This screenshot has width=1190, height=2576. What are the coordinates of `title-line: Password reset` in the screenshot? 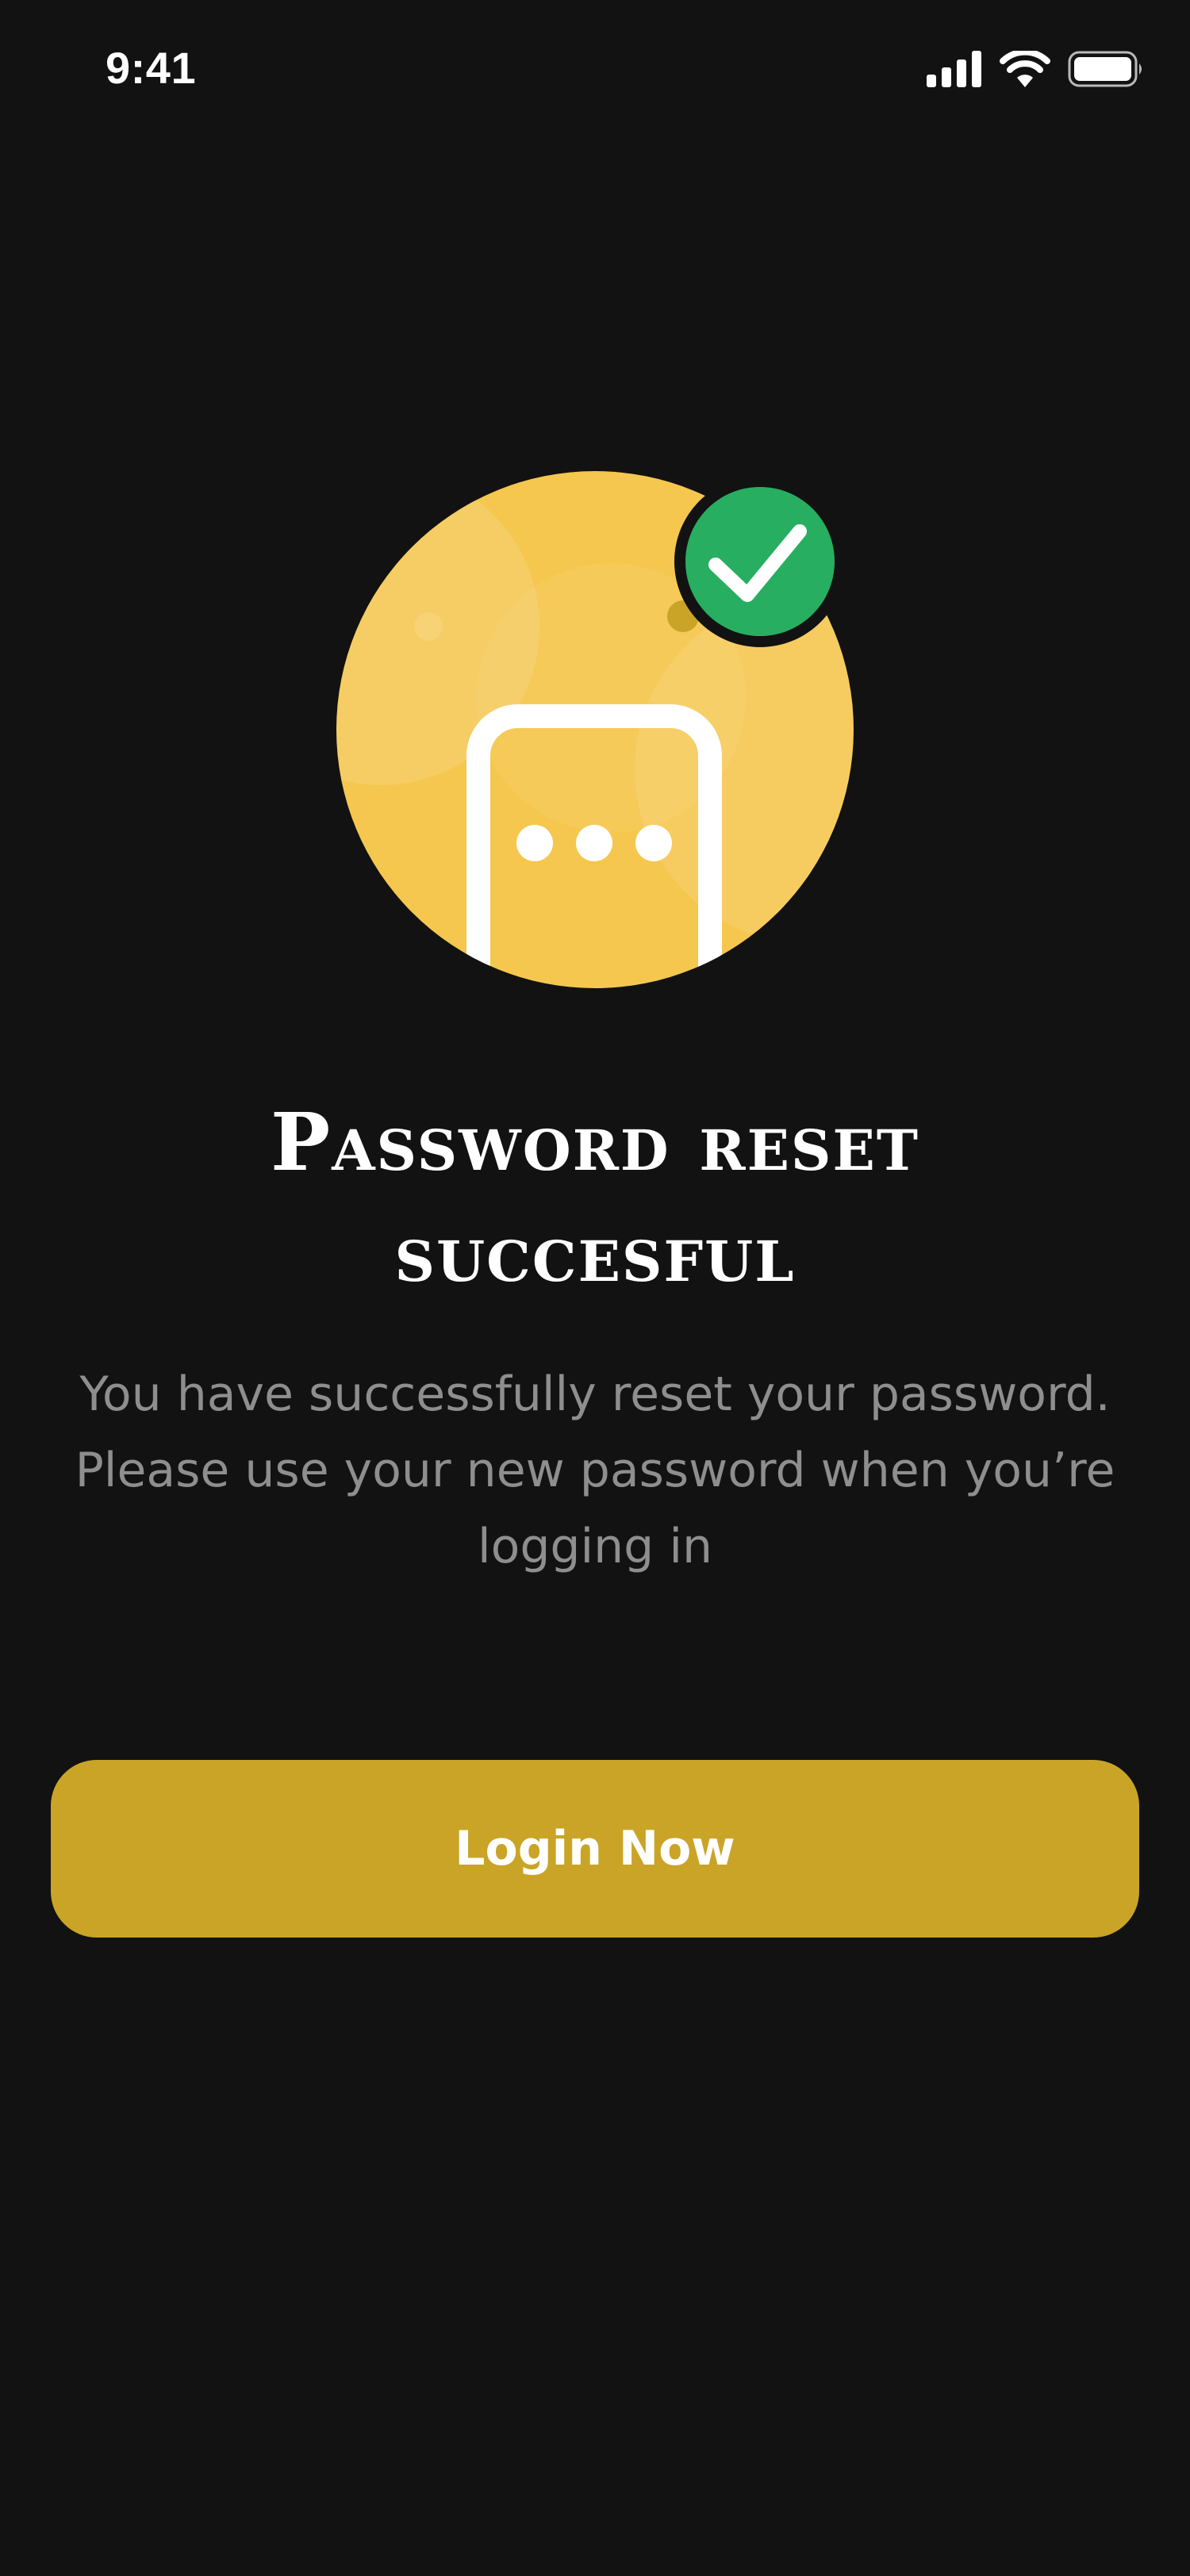 It's located at (595, 1142).